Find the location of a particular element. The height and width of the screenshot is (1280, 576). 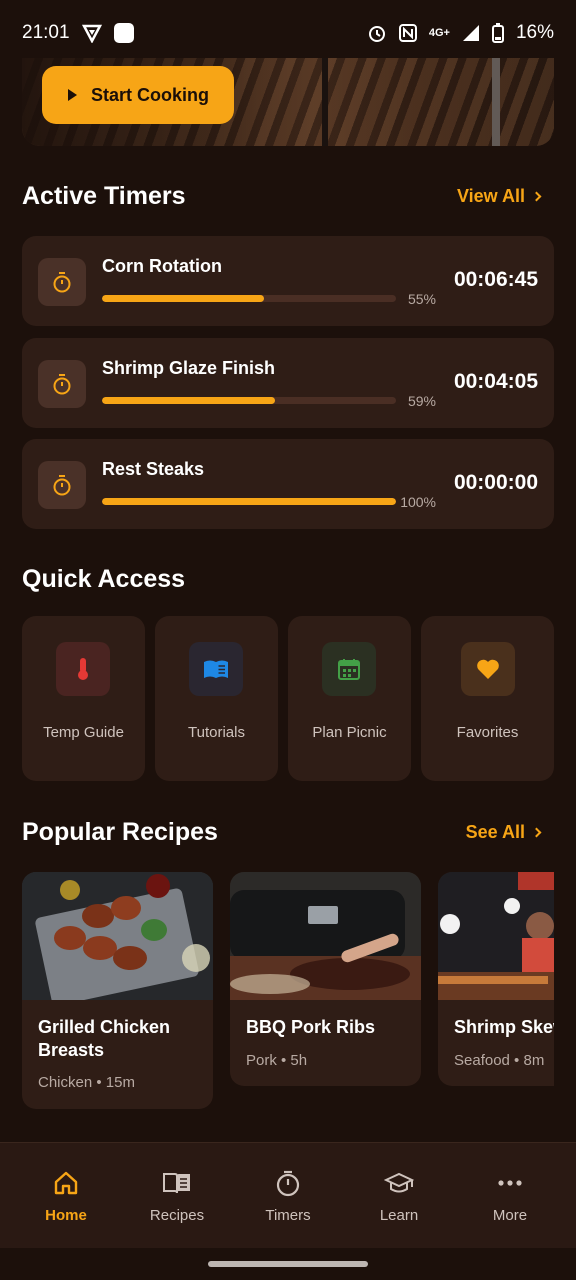

timer-name: Rest Steaks is located at coordinates (153, 469).